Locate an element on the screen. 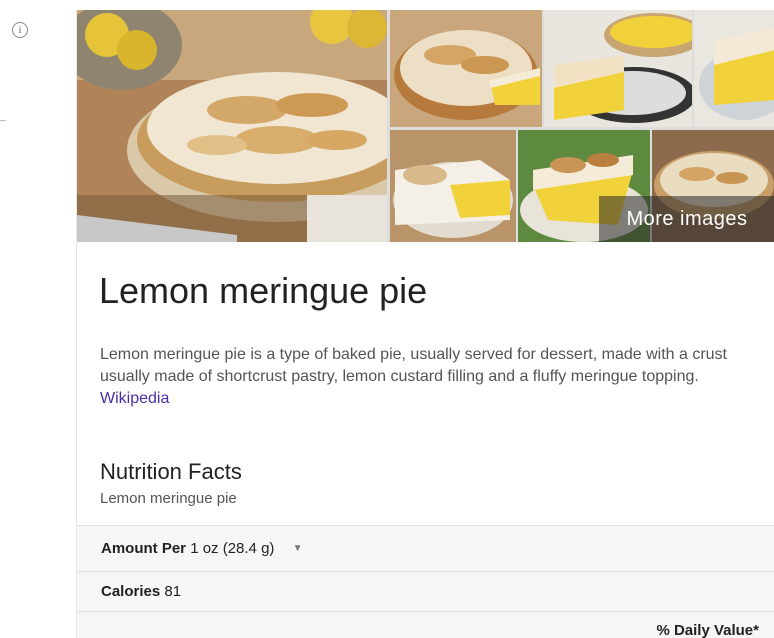  daily-value-label: % Daily Value* is located at coordinates (707, 630).